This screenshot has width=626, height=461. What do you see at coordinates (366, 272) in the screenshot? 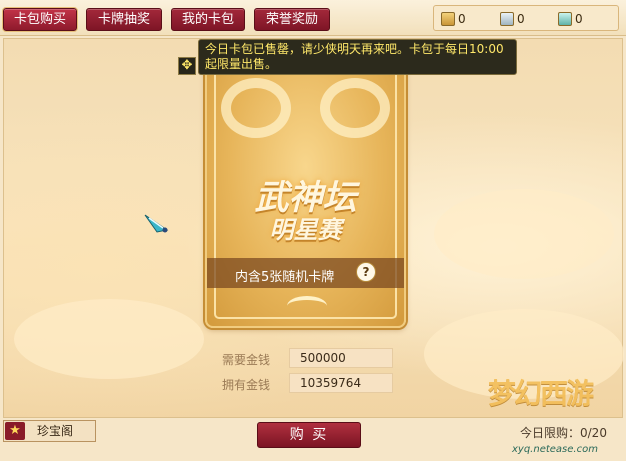
I see `help-icon: ?` at bounding box center [366, 272].